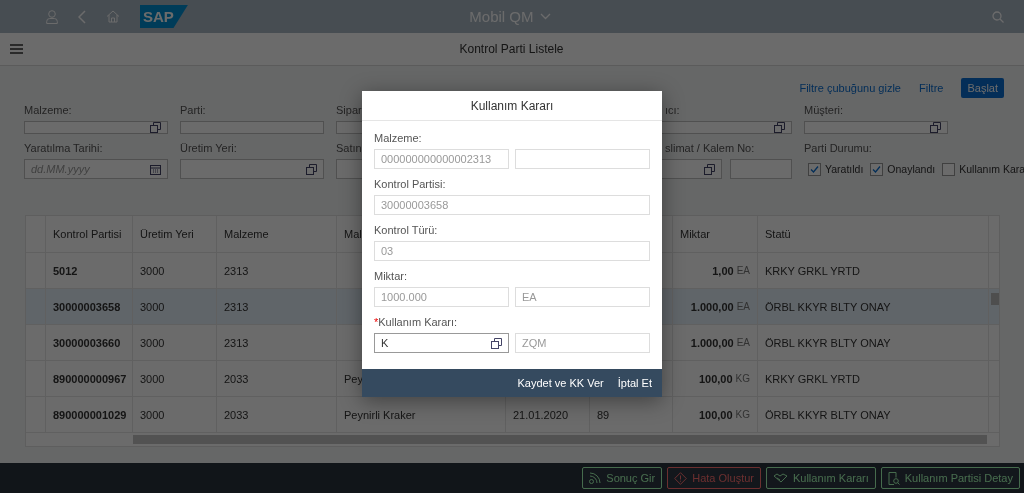 The height and width of the screenshot is (493, 1024). Describe the element at coordinates (710, 148) in the screenshot. I see `filter-label: slimat / Kalem No:` at that location.